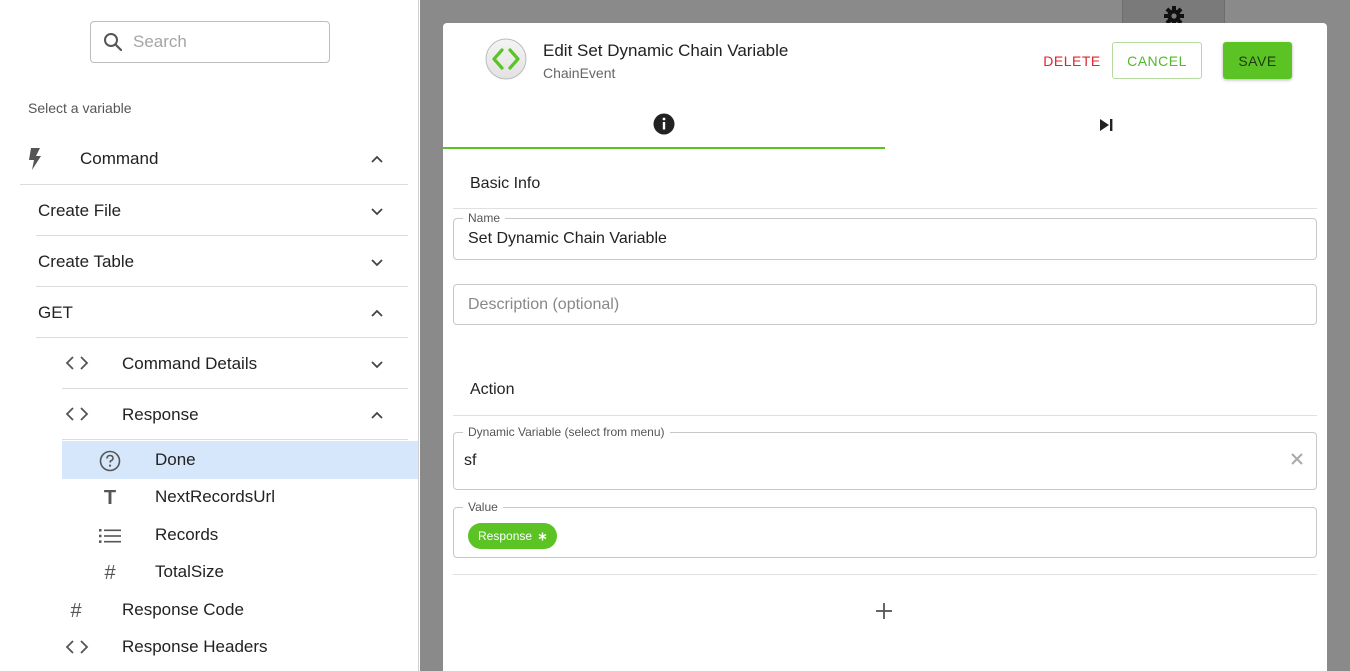 Image resolution: width=1350 pixels, height=671 pixels. Describe the element at coordinates (505, 183) in the screenshot. I see `basic-info-heading: Basic Info` at that location.